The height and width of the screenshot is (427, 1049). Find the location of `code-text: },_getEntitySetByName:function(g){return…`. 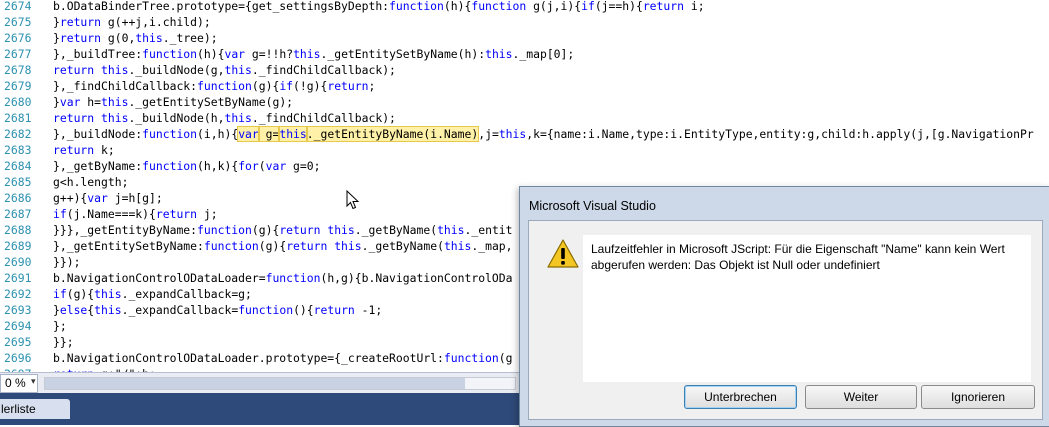

code-text: },_getEntitySetByName:function(g){return… is located at coordinates (283, 246).